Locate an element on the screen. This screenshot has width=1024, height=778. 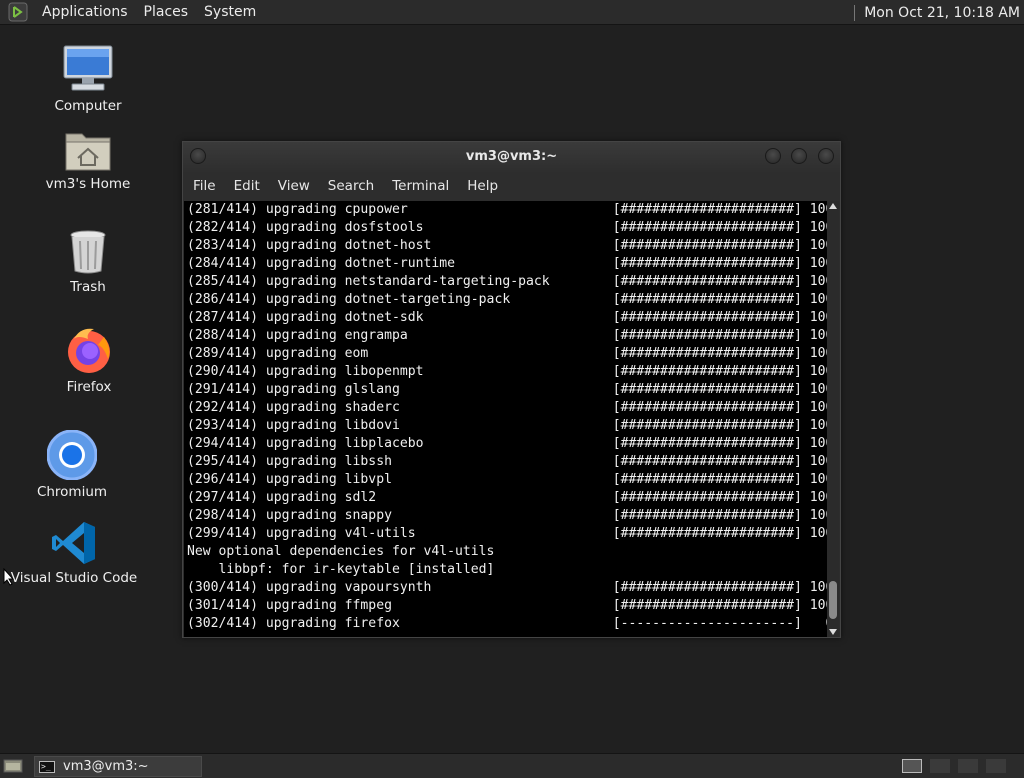
desktop-icon-chromium: Chromium is located at coordinates (72, 465).